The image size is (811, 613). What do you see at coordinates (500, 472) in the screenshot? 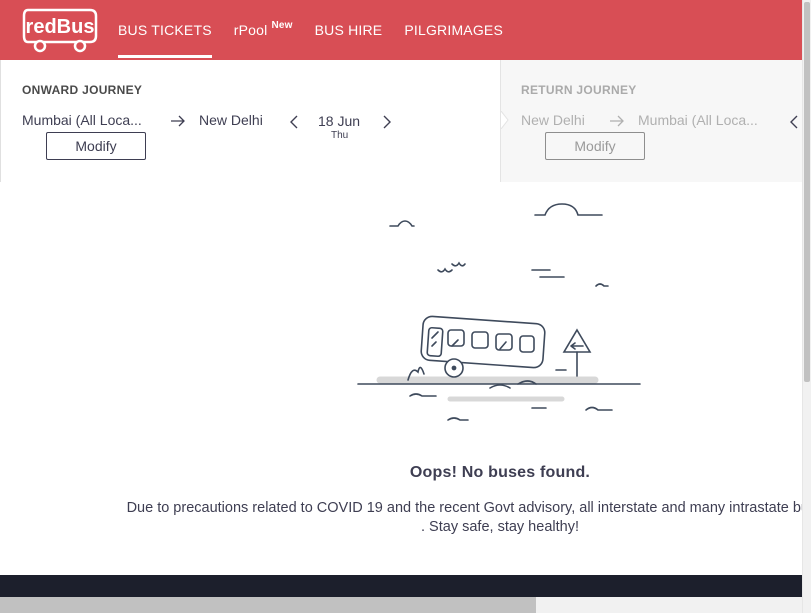
I see `no-buses-title: Oops! No buses found.` at bounding box center [500, 472].